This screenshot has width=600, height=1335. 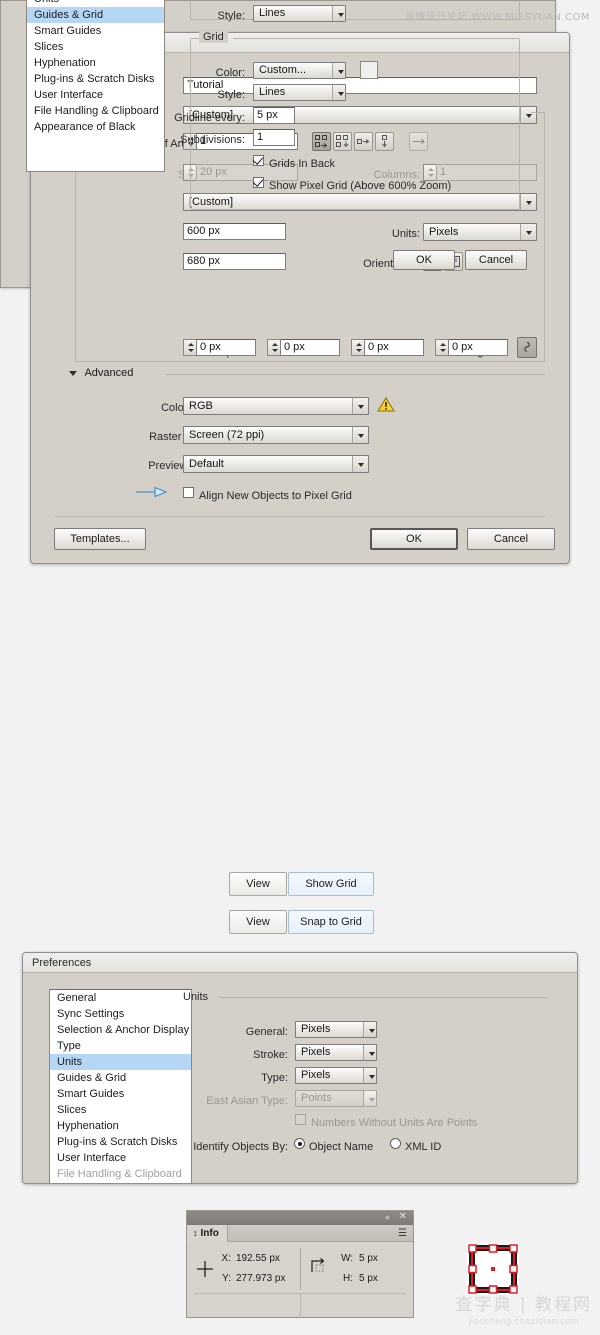 I want to click on bleed-left-input: 0 px, so click(x=394, y=347).